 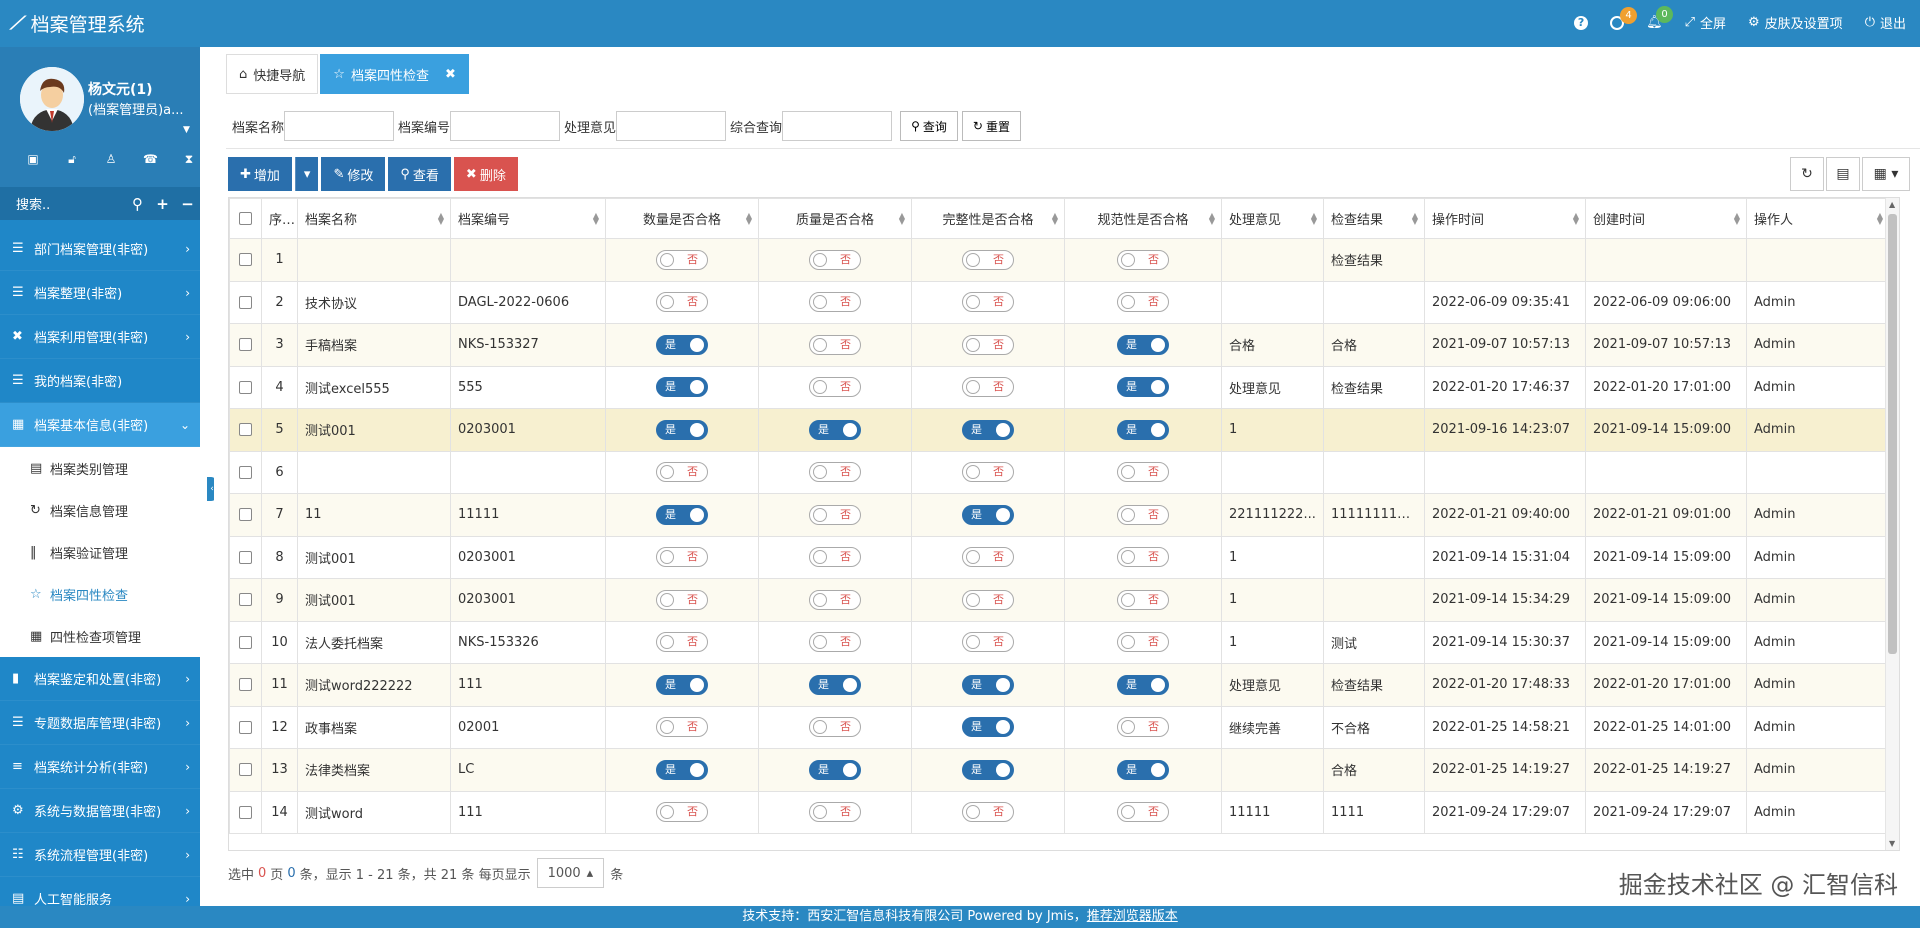 What do you see at coordinates (1374, 218) in the screenshot?
I see `col-header-sortable: 检查结果 ▲ ▼` at bounding box center [1374, 218].